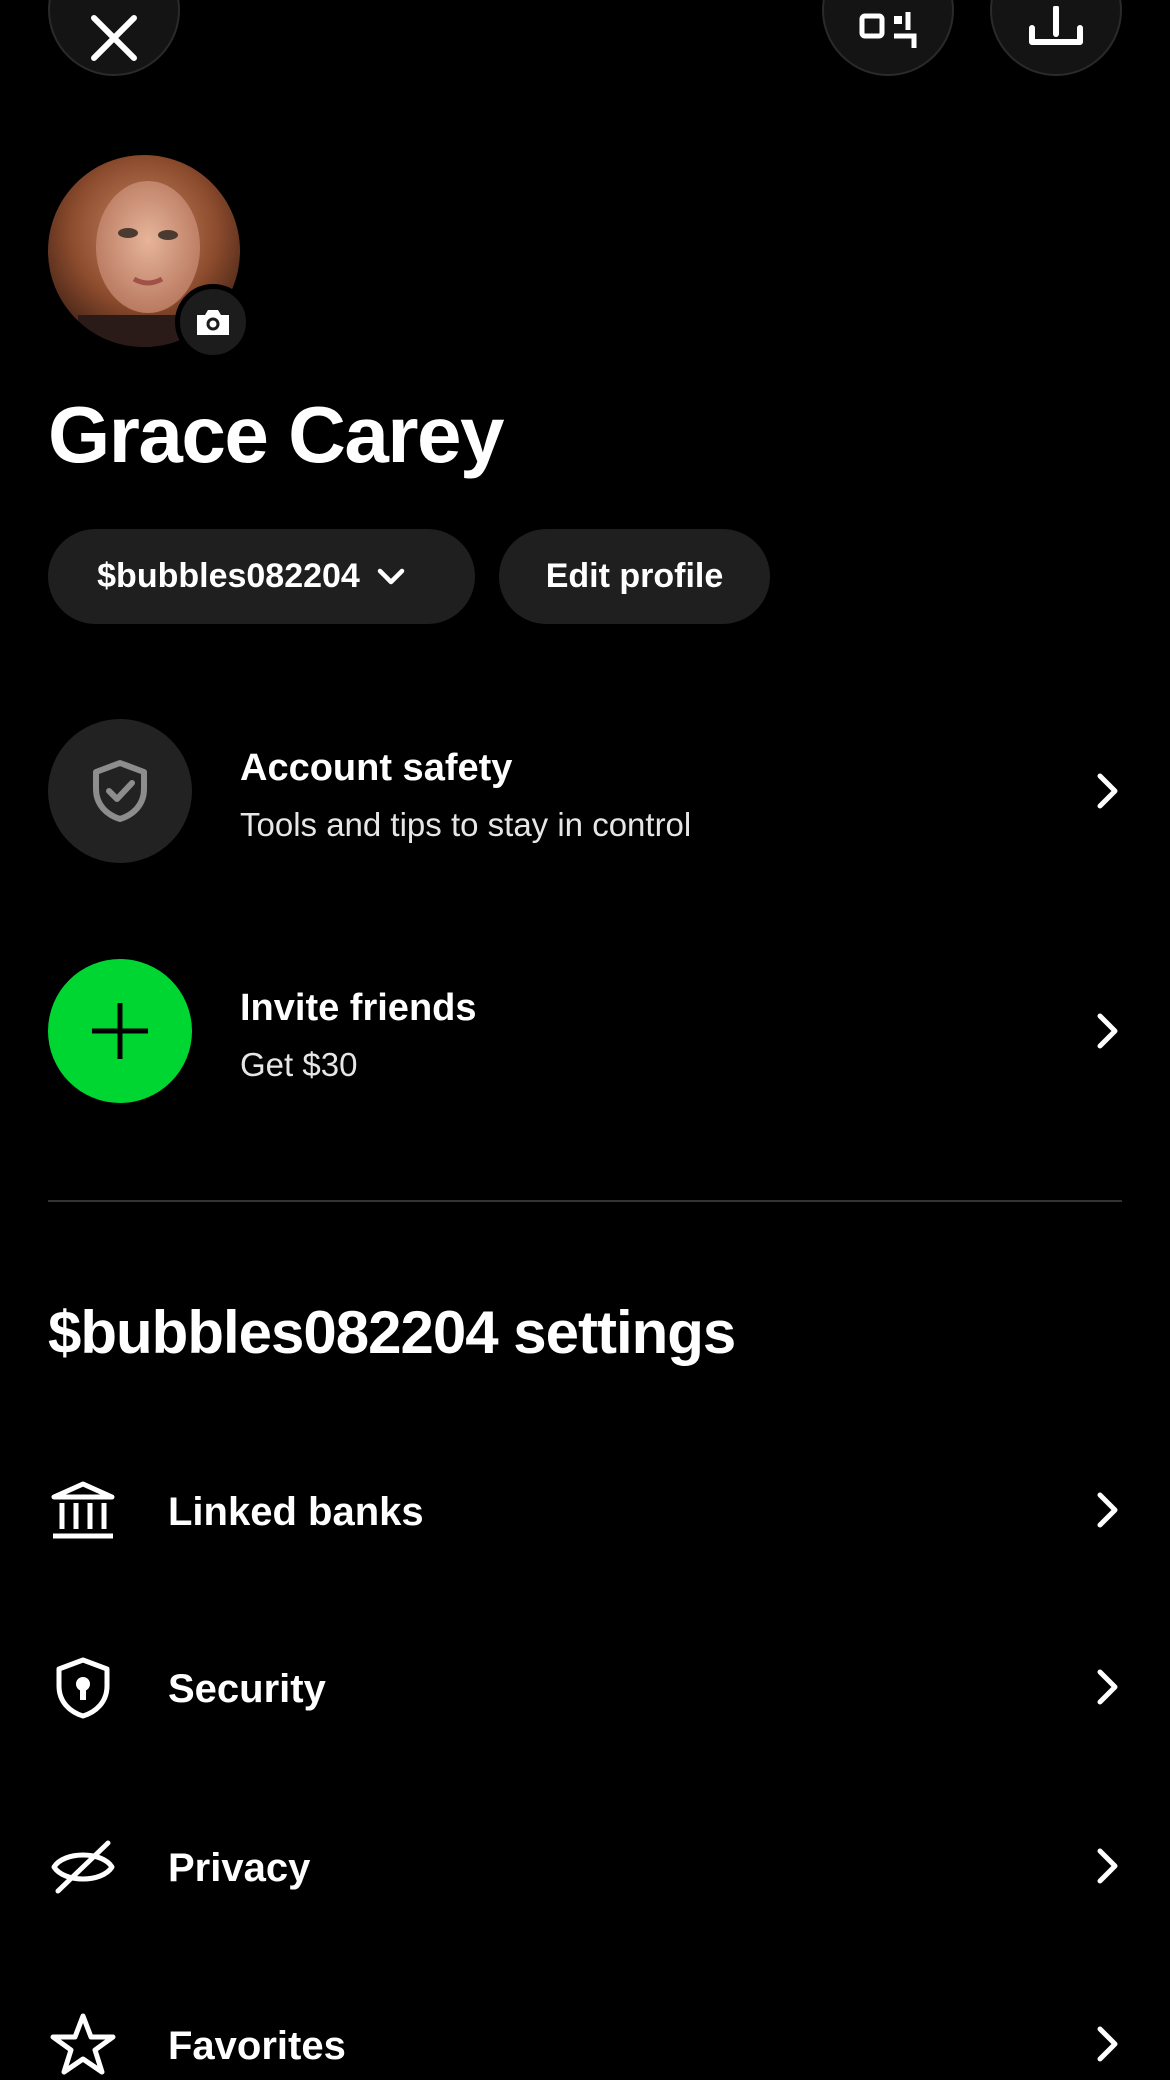 The height and width of the screenshot is (2080, 1170). Describe the element at coordinates (299, 1064) in the screenshot. I see `invite-friends-subtitle: Get $30` at that location.